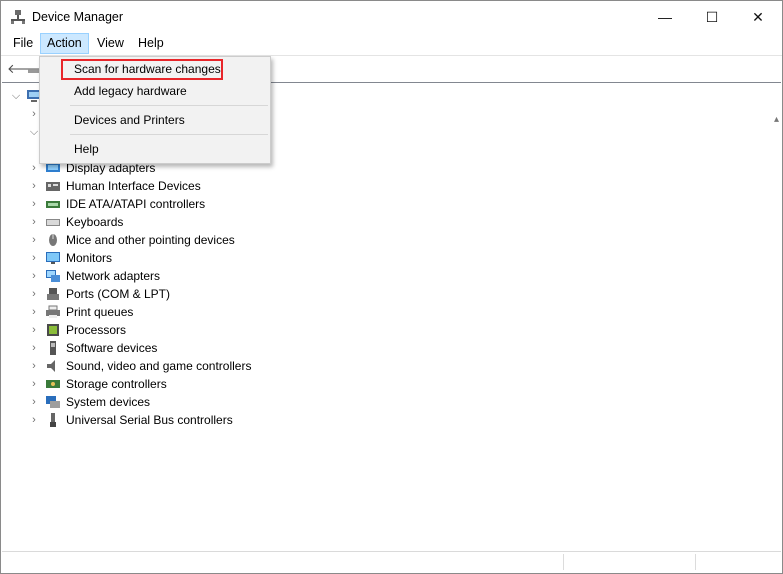  Describe the element at coordinates (53, 330) in the screenshot. I see `processor-icon` at that location.